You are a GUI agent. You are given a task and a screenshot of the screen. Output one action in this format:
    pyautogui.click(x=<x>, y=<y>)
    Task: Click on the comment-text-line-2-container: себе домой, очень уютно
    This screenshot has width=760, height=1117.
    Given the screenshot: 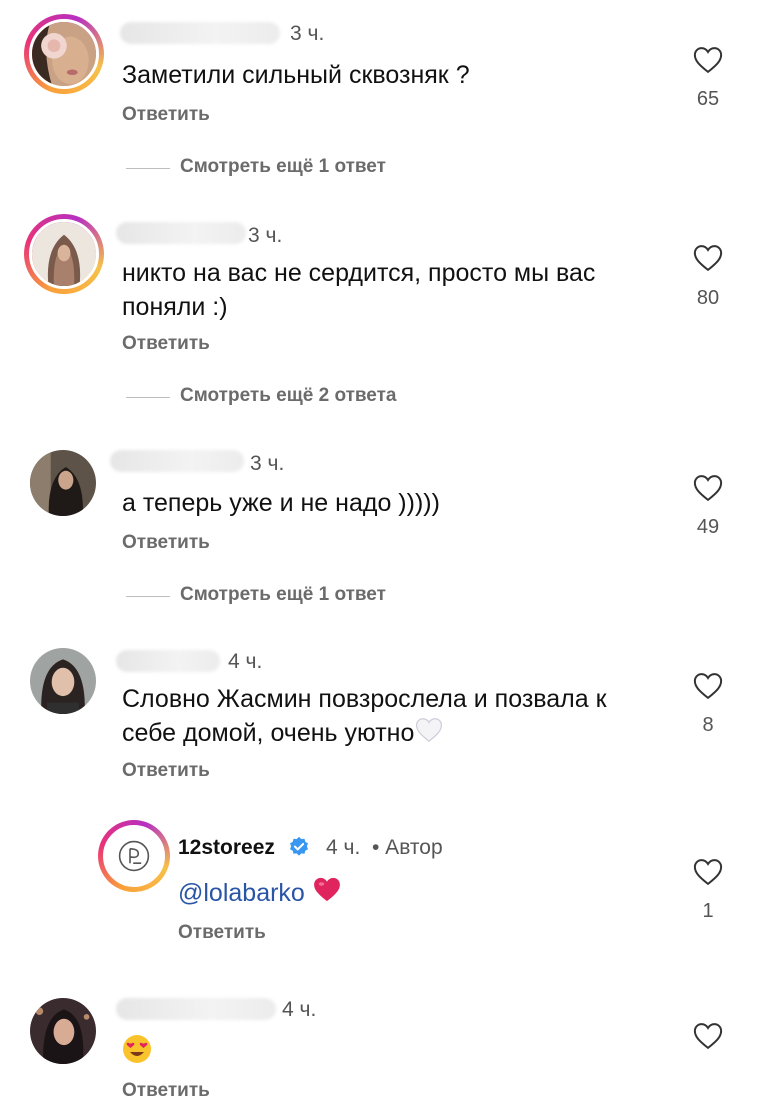 What is the action you would take?
    pyautogui.click(x=283, y=734)
    